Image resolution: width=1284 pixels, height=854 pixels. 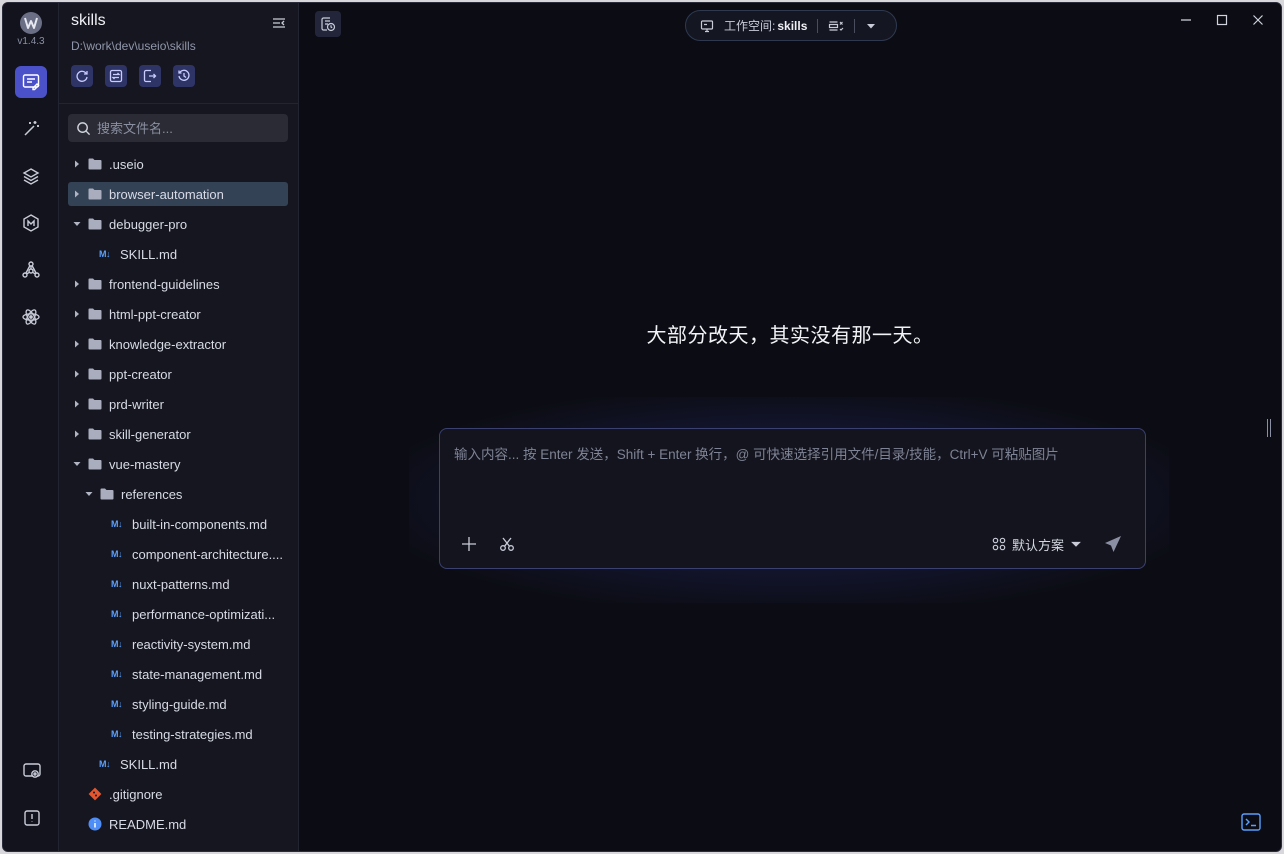 I want to click on tree-file: .gitignore, so click(x=179, y=794).